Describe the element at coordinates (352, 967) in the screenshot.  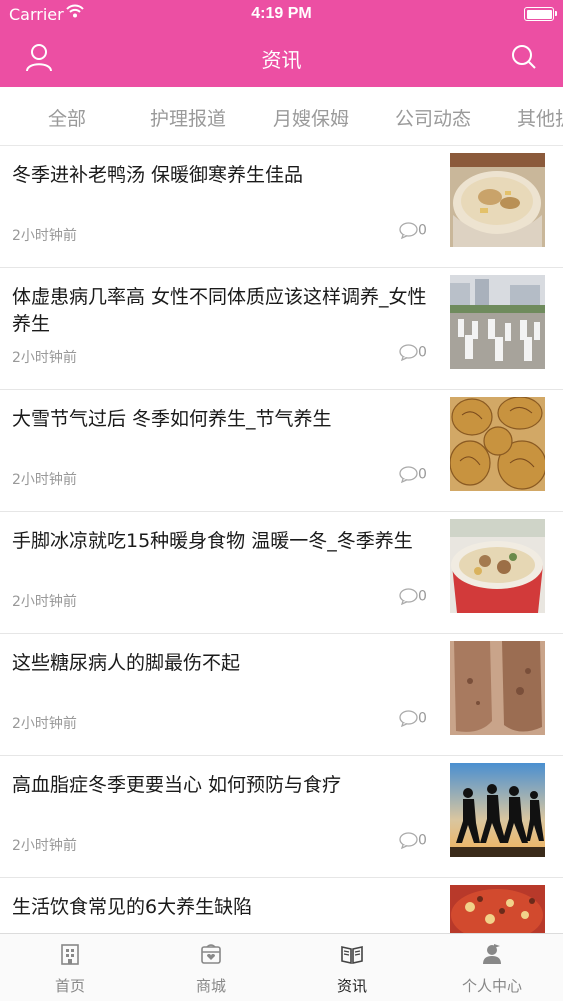
I see `tabbar-news: 资讯` at that location.